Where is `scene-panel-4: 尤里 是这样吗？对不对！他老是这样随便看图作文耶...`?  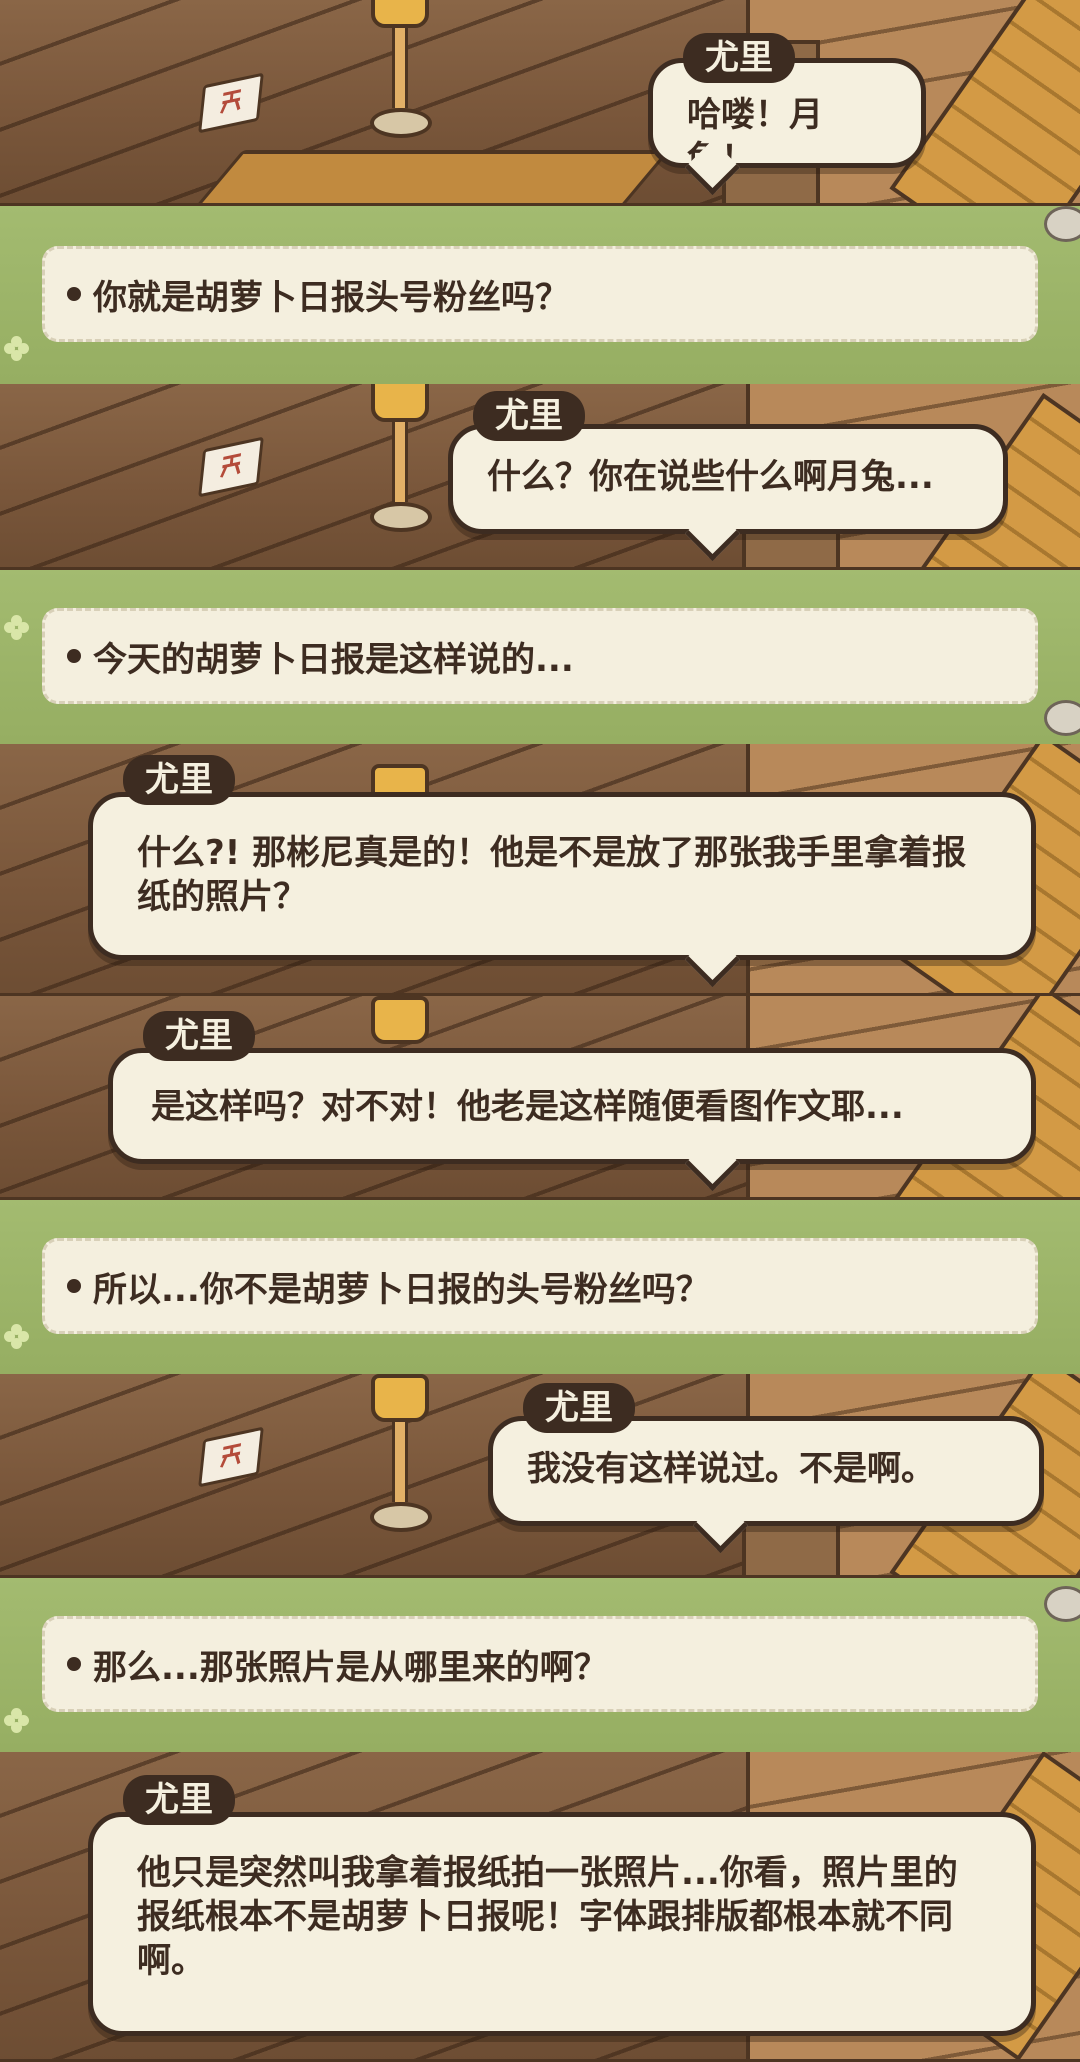 scene-panel-4: 尤里 是这样吗？对不对！他老是这样随便看图作文耶... is located at coordinates (540, 1098).